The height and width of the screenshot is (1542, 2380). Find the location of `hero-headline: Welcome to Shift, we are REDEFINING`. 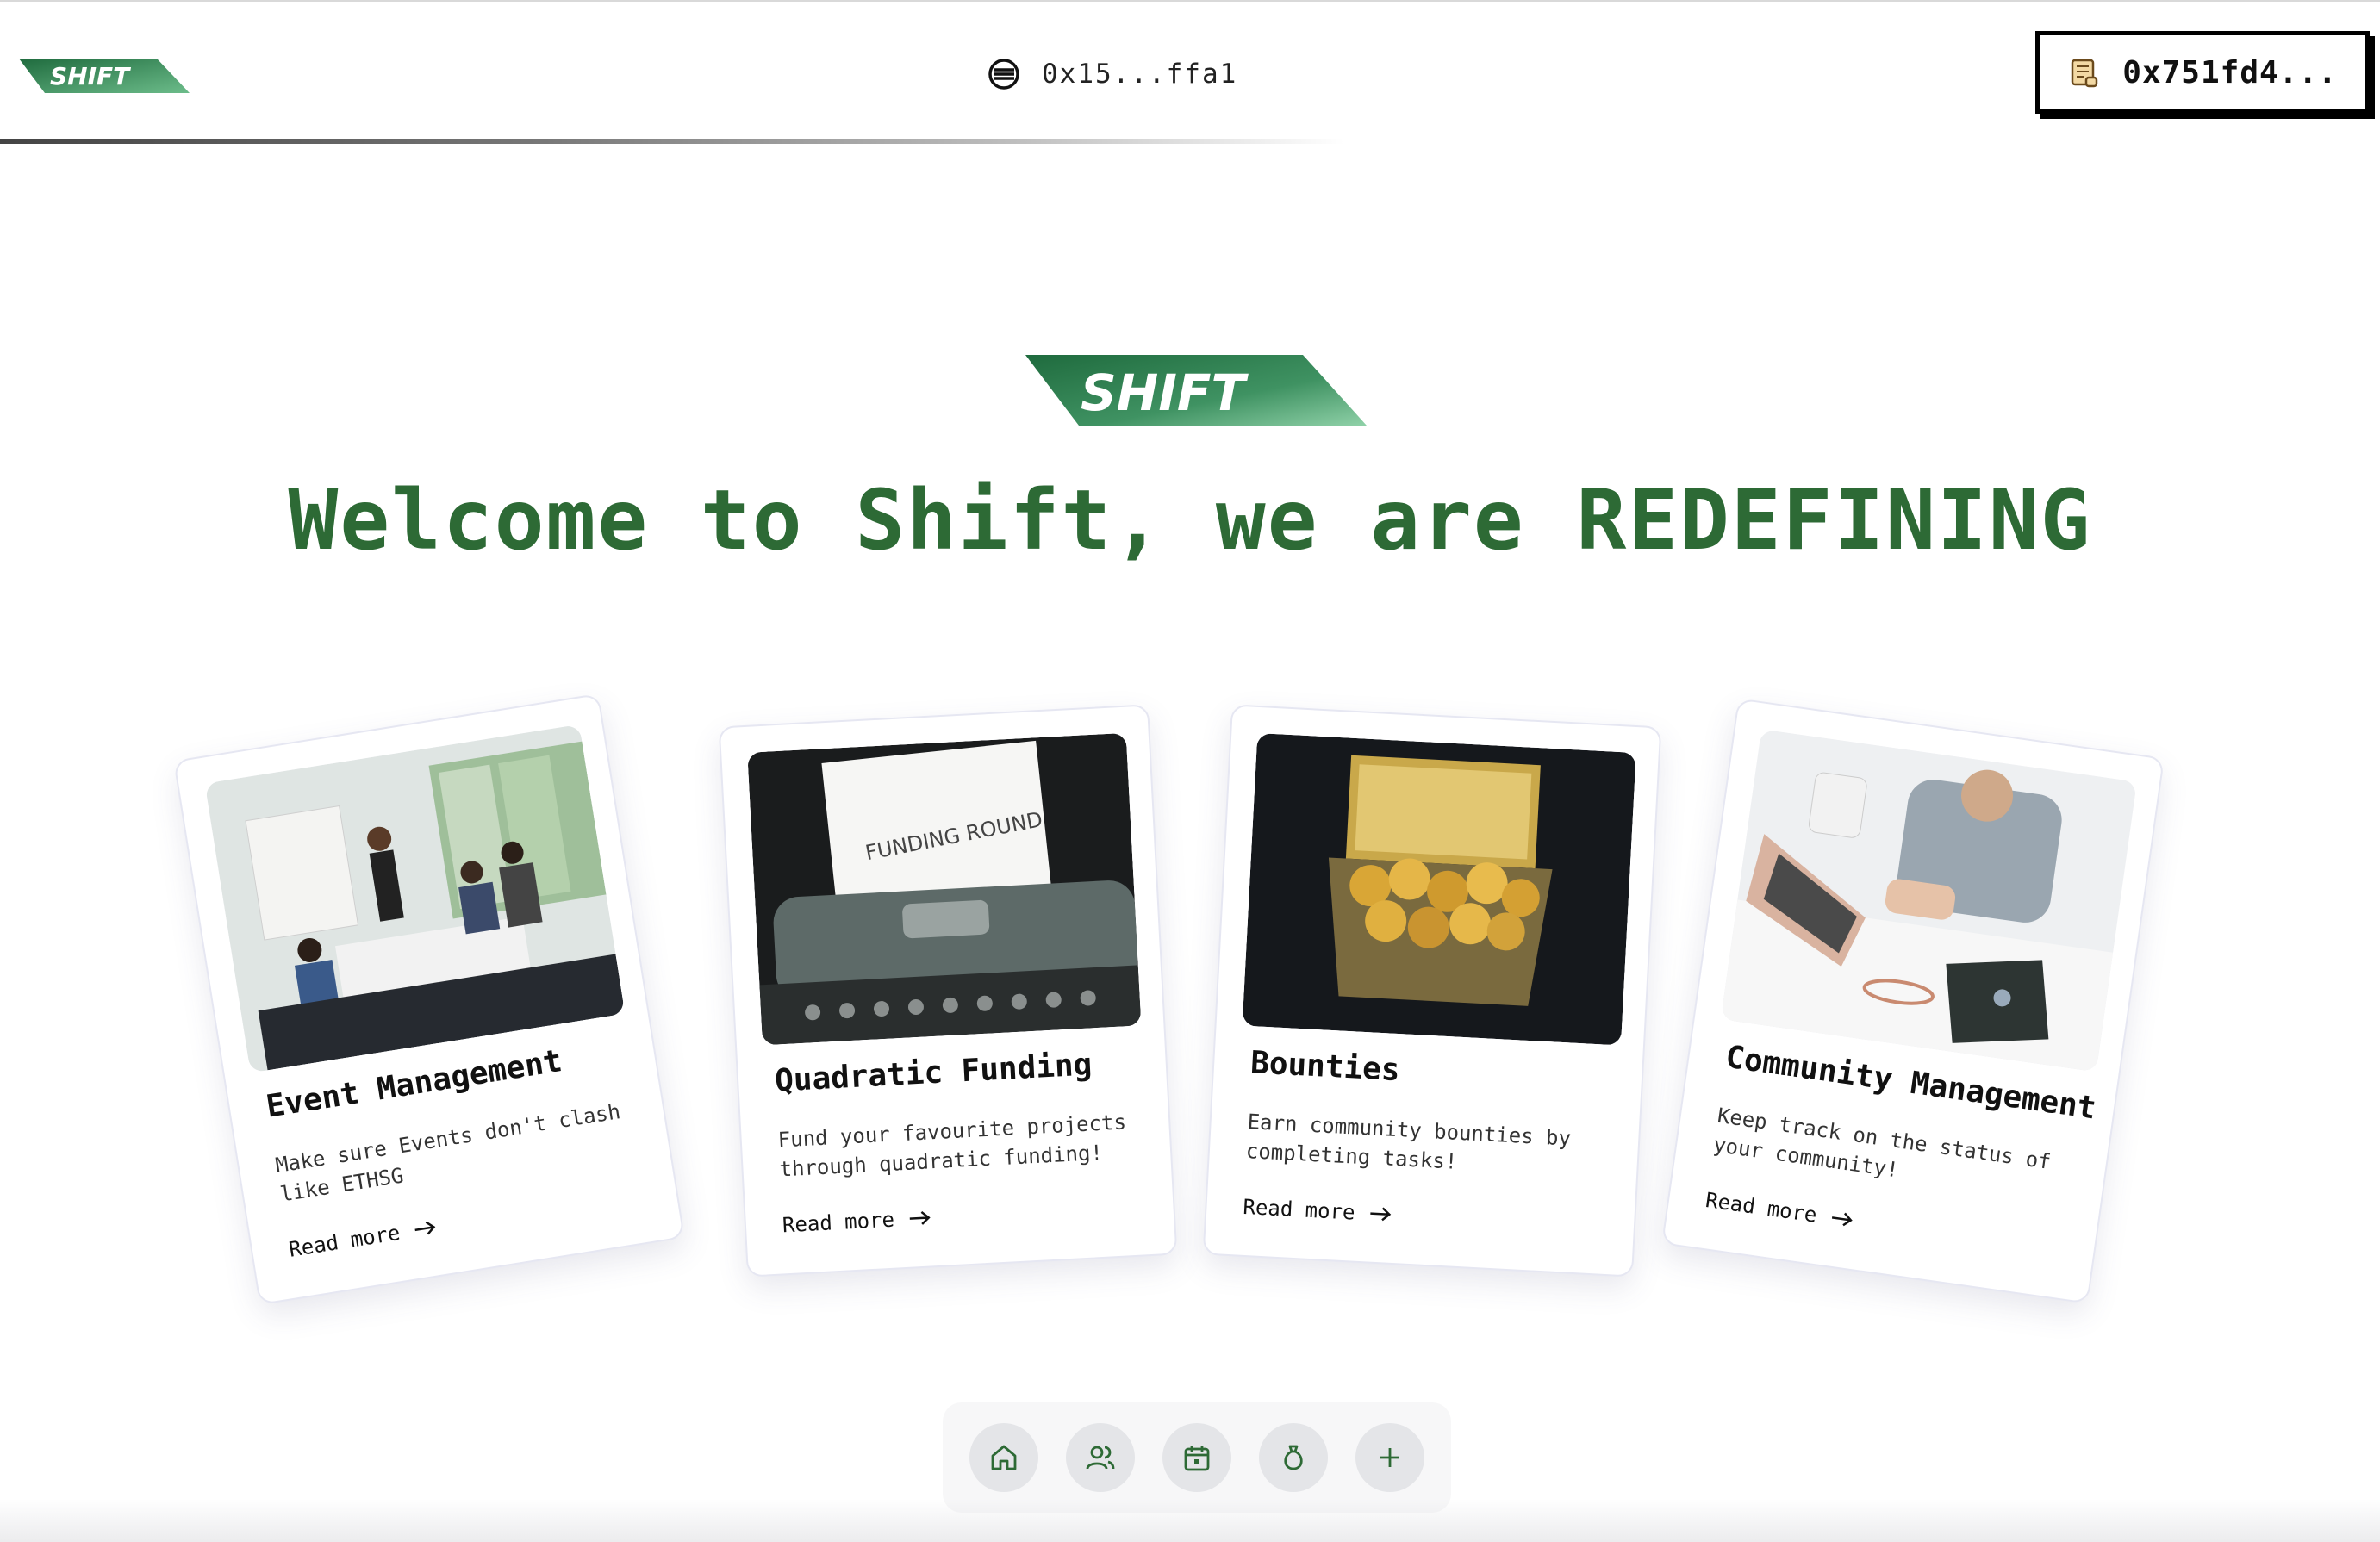

hero-headline: Welcome to Shift, we are REDEFINING is located at coordinates (1190, 521).